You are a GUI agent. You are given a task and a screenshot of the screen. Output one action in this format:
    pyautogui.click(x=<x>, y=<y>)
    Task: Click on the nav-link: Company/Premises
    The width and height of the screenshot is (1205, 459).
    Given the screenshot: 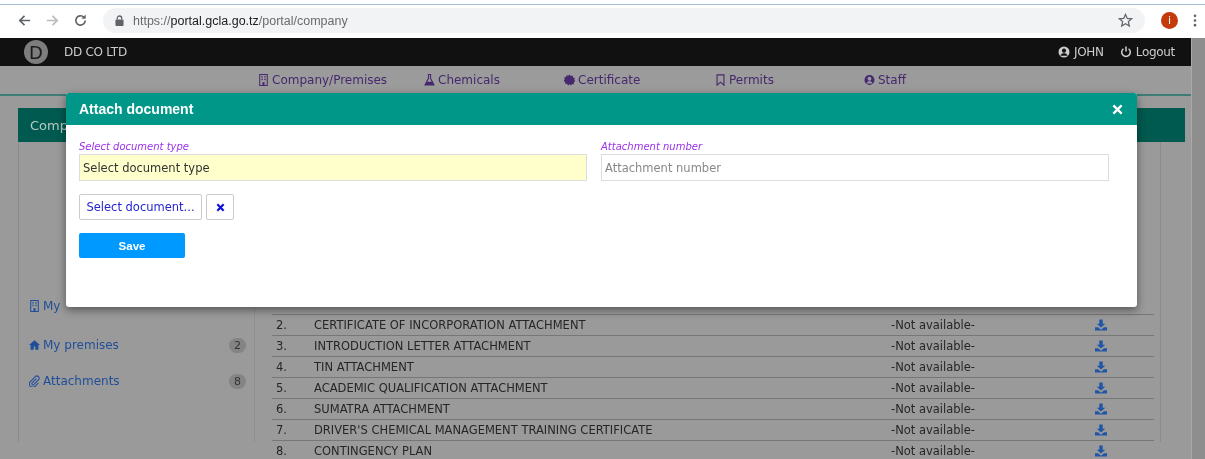 What is the action you would take?
    pyautogui.click(x=330, y=80)
    